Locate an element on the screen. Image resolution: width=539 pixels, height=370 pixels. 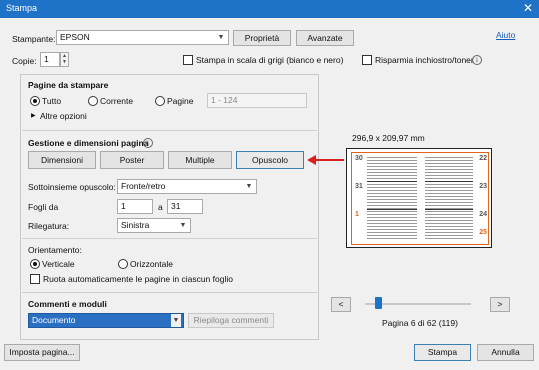
save-ink-label: Risparmia inchiostro/toner is located at coordinates (424, 60).